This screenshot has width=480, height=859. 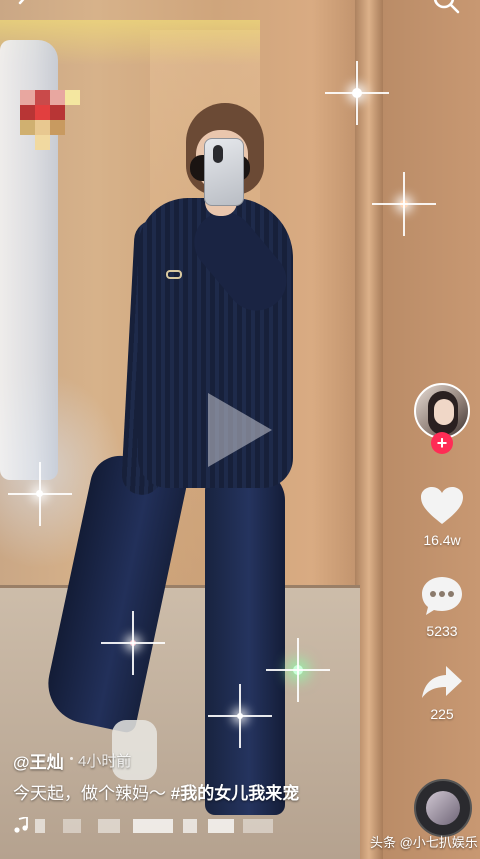 I want to click on comment-button: 5233, so click(x=442, y=607).